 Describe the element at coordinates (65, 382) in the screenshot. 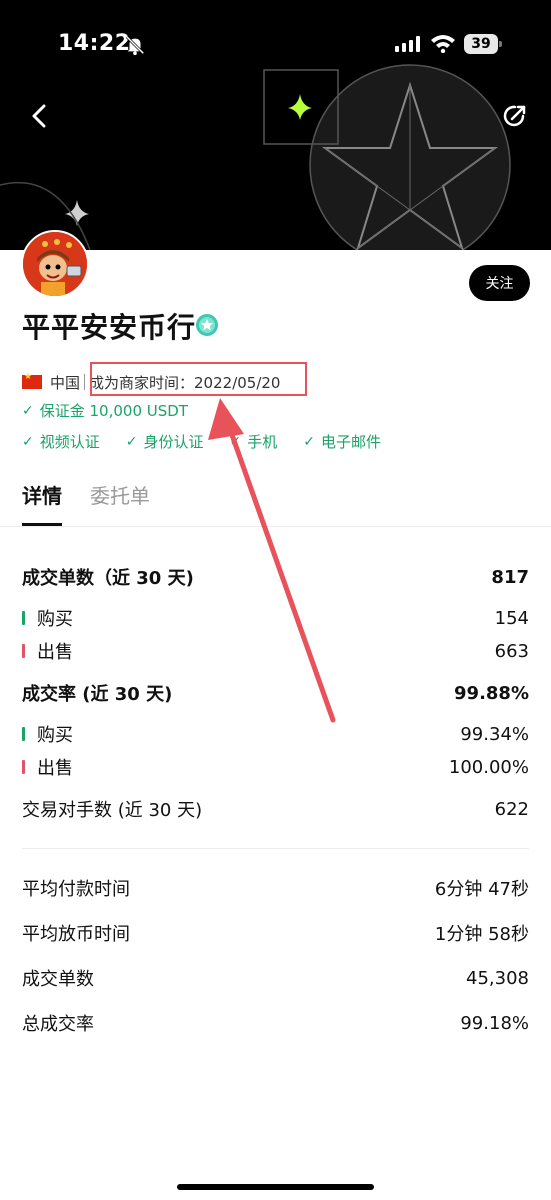

I see `merchant-country: 中国` at that location.